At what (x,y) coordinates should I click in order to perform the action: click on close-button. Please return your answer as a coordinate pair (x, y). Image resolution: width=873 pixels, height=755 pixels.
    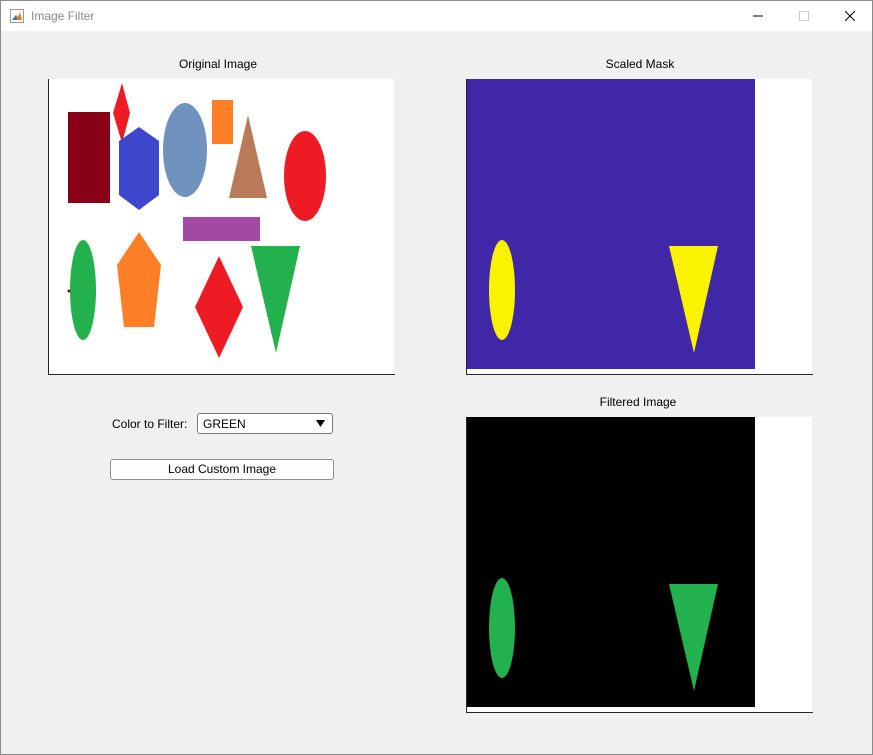
    Looking at the image, I should click on (850, 16).